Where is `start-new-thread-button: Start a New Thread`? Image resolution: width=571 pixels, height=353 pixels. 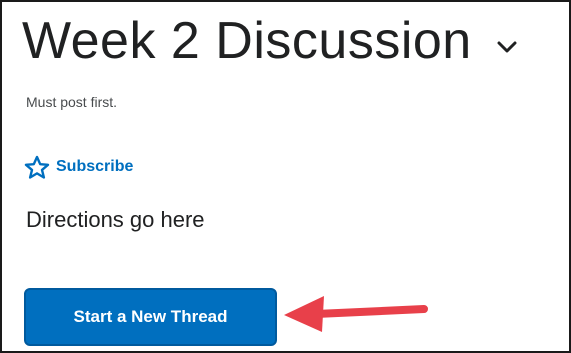 start-new-thread-button: Start a New Thread is located at coordinates (150, 317).